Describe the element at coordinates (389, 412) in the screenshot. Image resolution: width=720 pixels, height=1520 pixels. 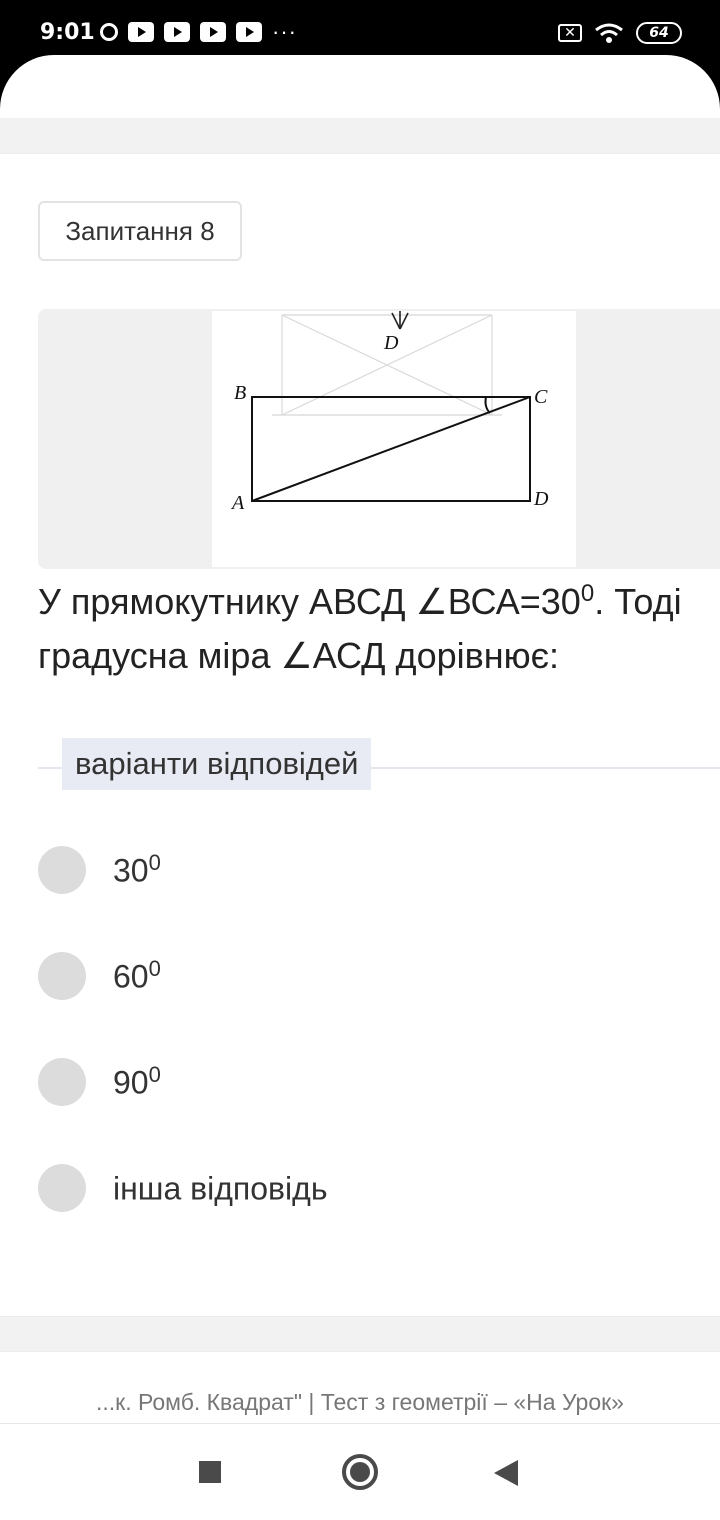
I see `rectangle-diagram-svg: D B C A D` at that location.